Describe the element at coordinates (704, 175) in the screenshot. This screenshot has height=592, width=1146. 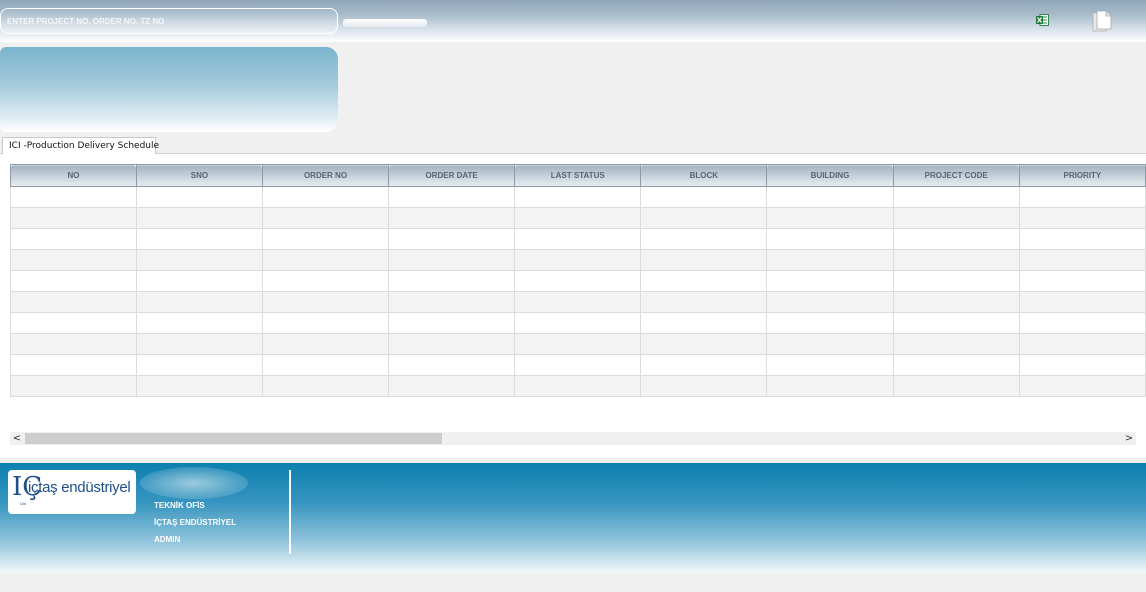
I see `column-header-block: BLOCK` at that location.